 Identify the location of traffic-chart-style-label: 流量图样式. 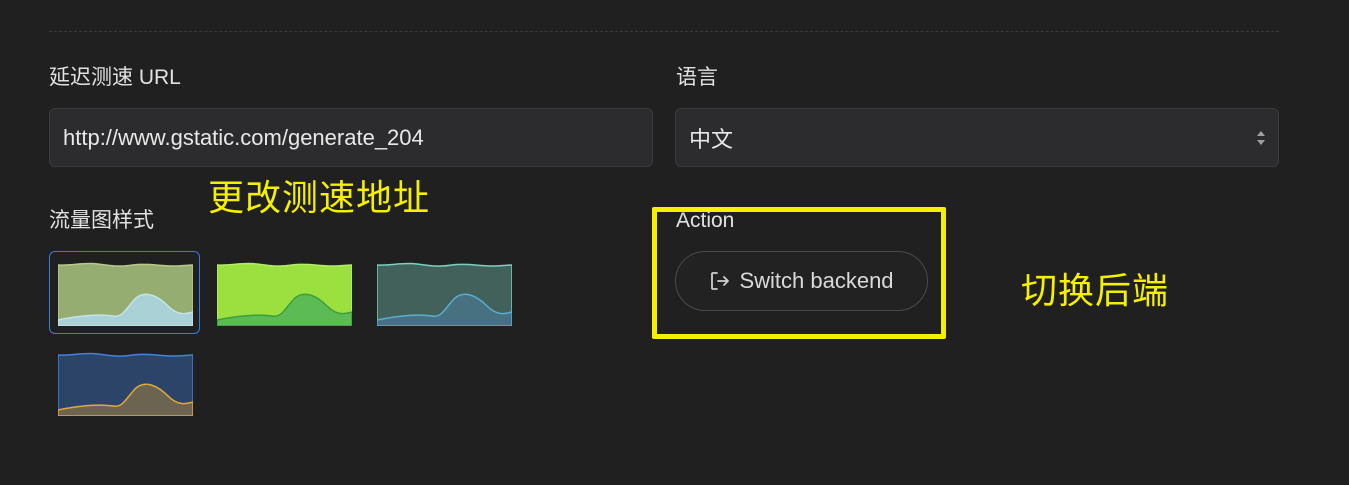
(101, 220).